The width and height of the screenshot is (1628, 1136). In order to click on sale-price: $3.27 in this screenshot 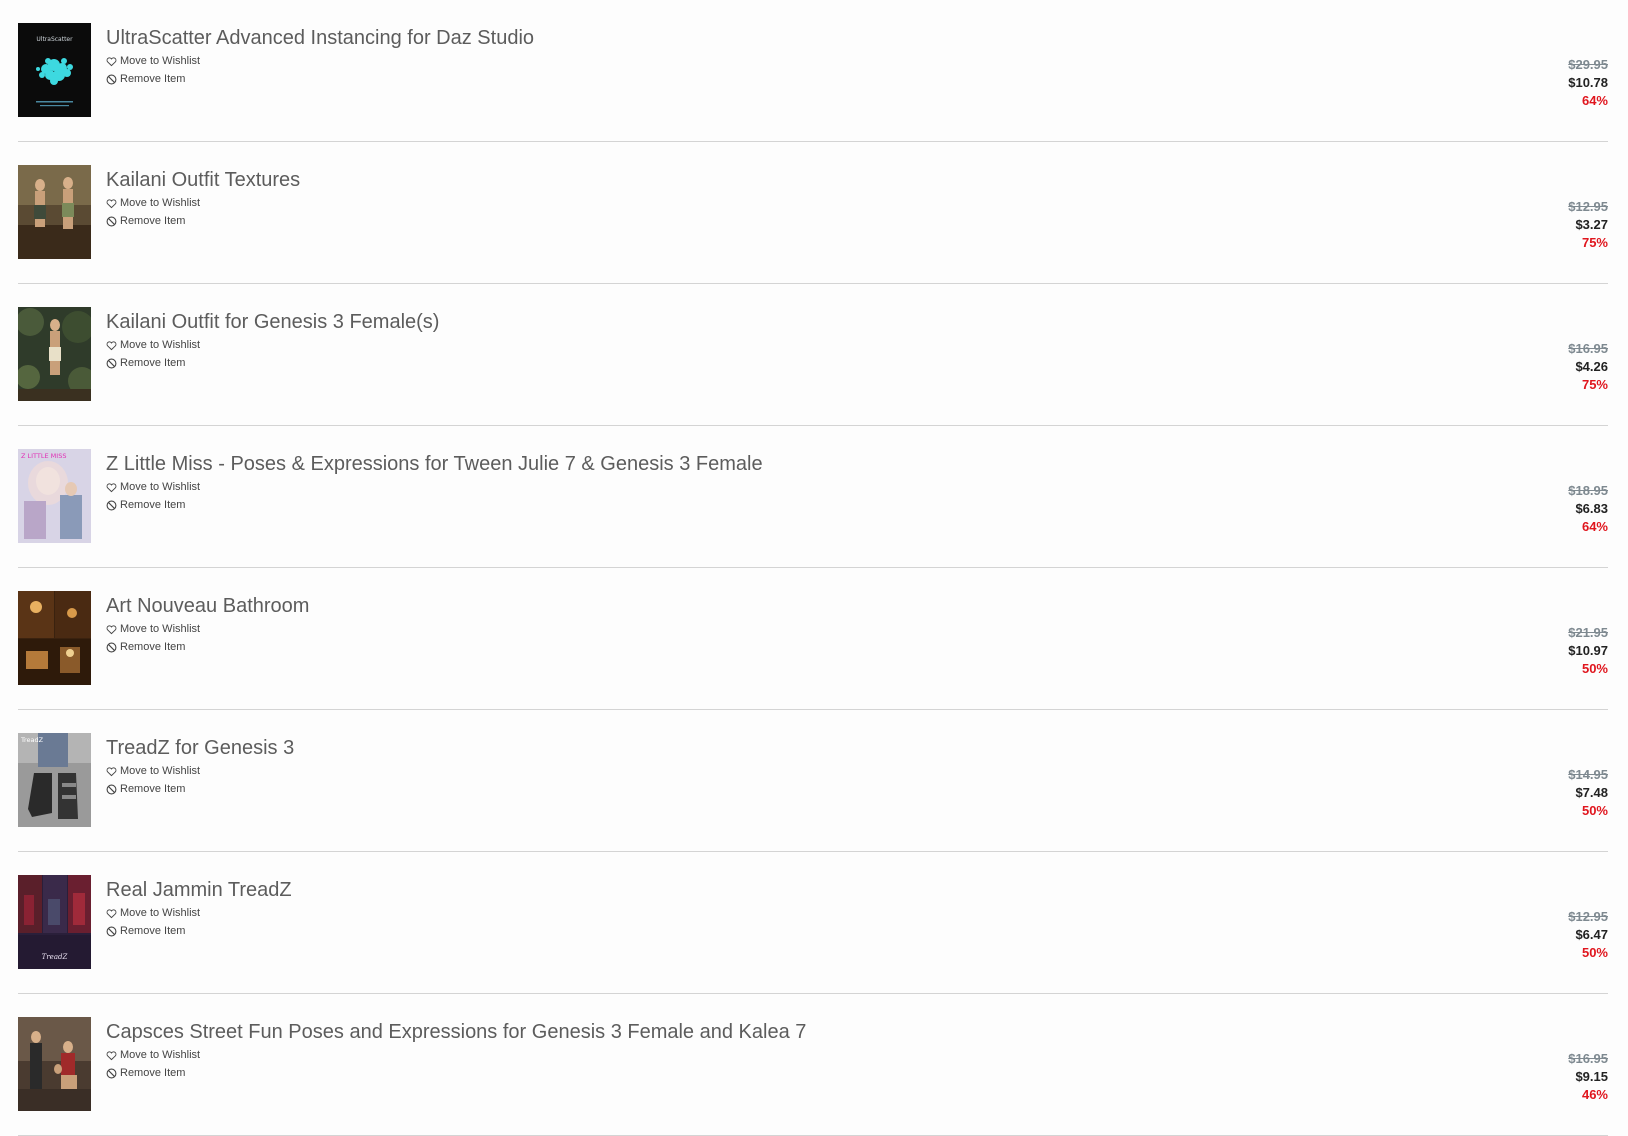, I will do `click(1591, 224)`.